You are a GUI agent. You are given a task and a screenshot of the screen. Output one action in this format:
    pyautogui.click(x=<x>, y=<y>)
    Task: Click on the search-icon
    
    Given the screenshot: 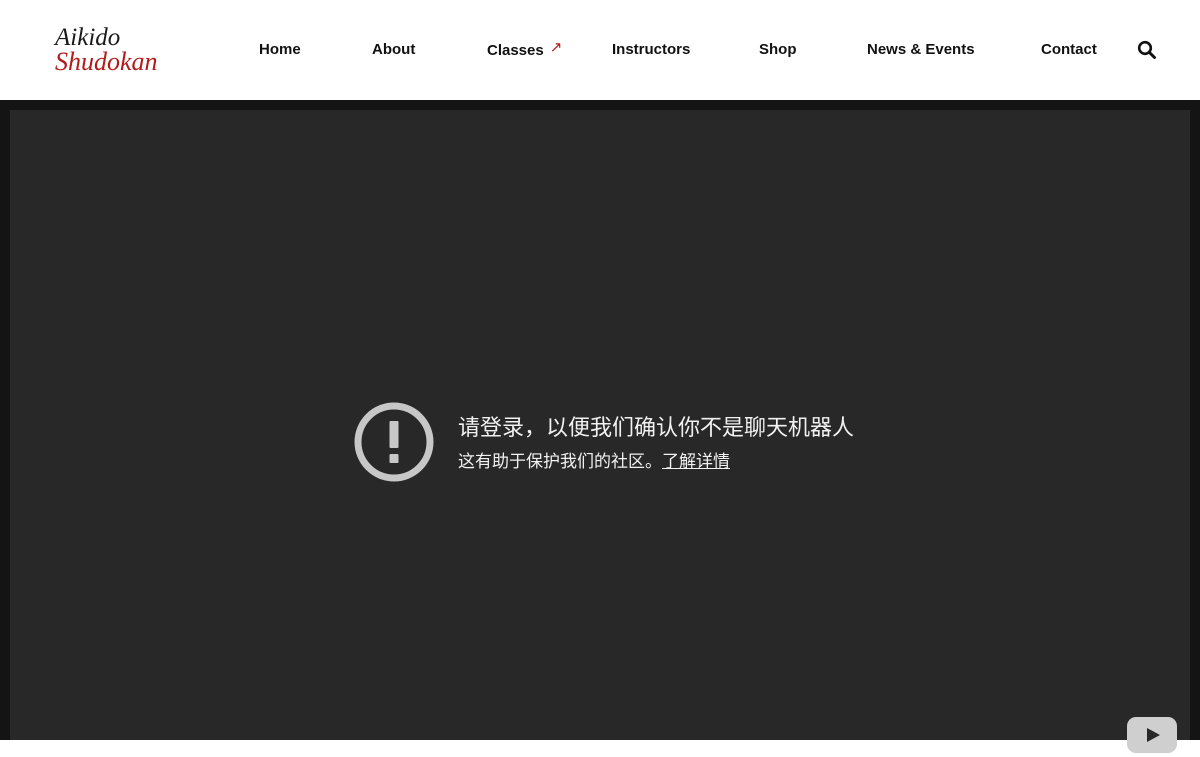 What is the action you would take?
    pyautogui.click(x=1146, y=49)
    